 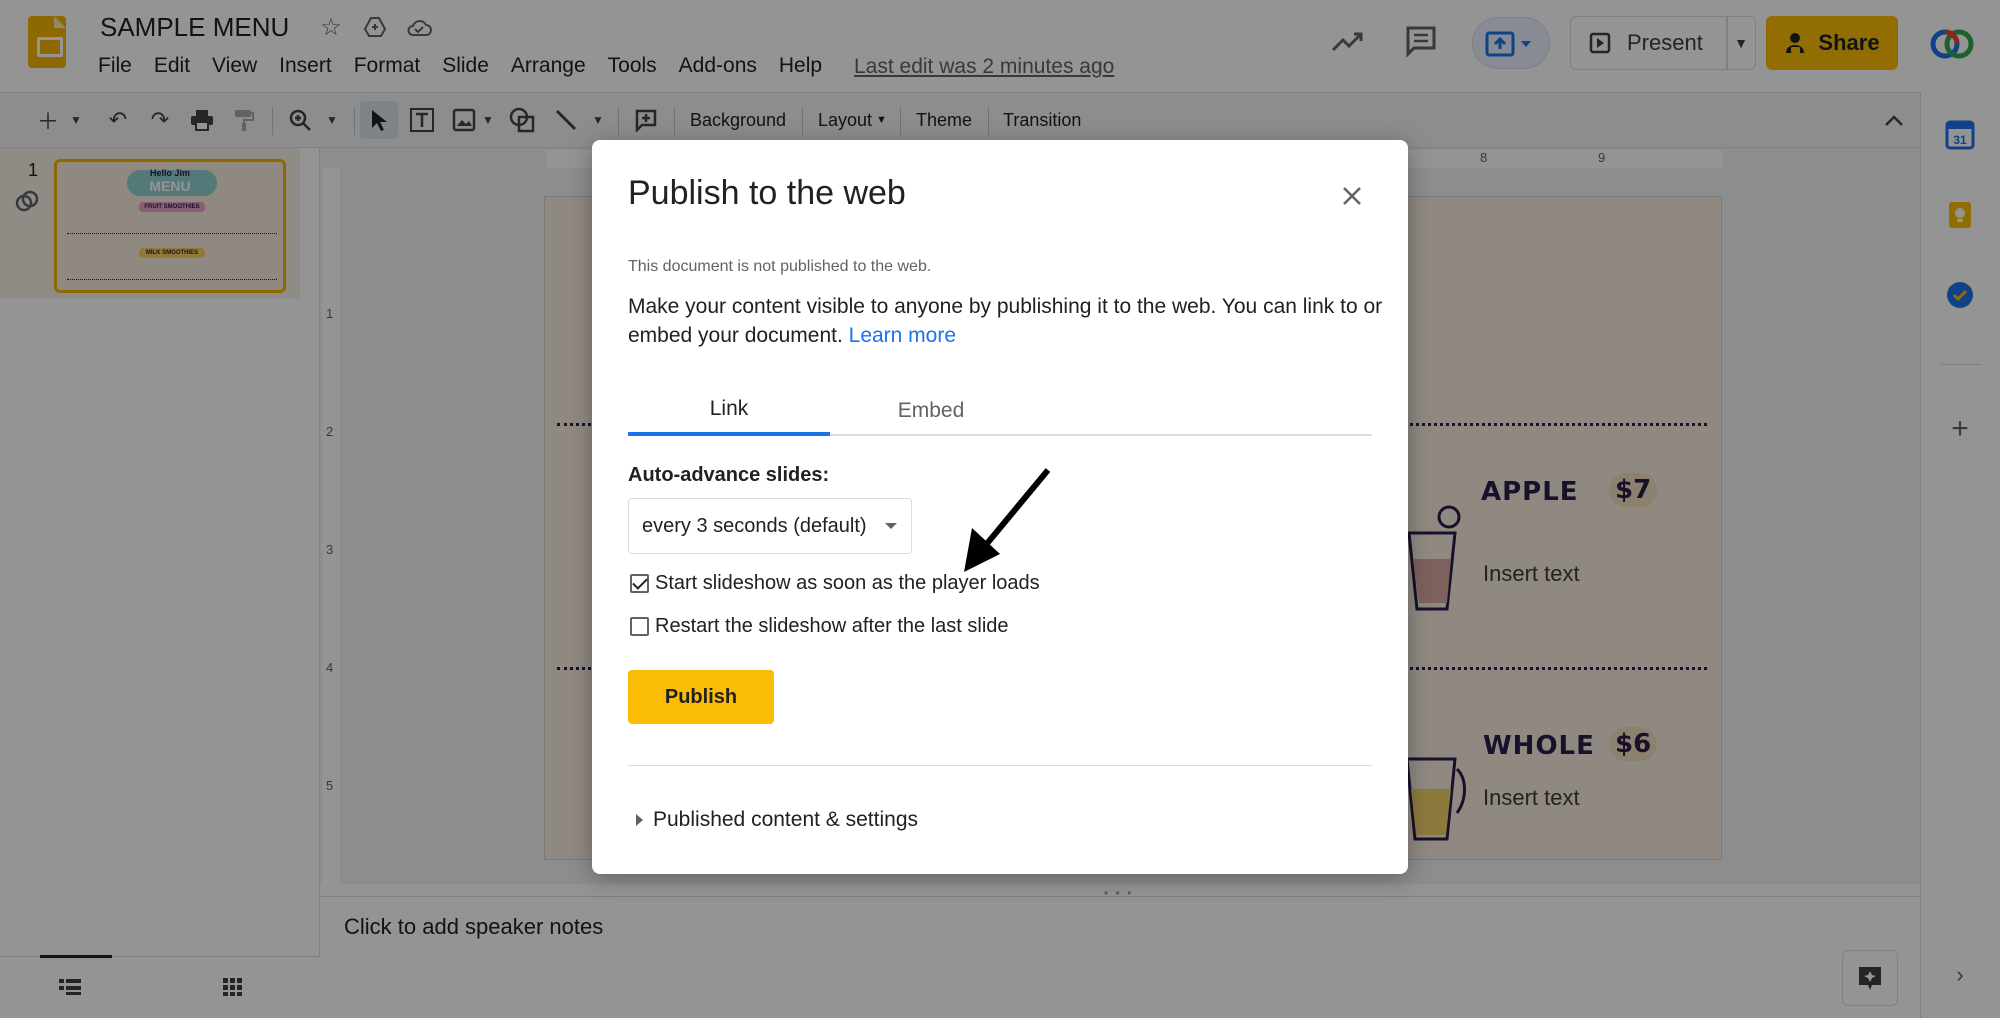 I want to click on auto-advance-label: Auto-advance slides:, so click(x=729, y=475).